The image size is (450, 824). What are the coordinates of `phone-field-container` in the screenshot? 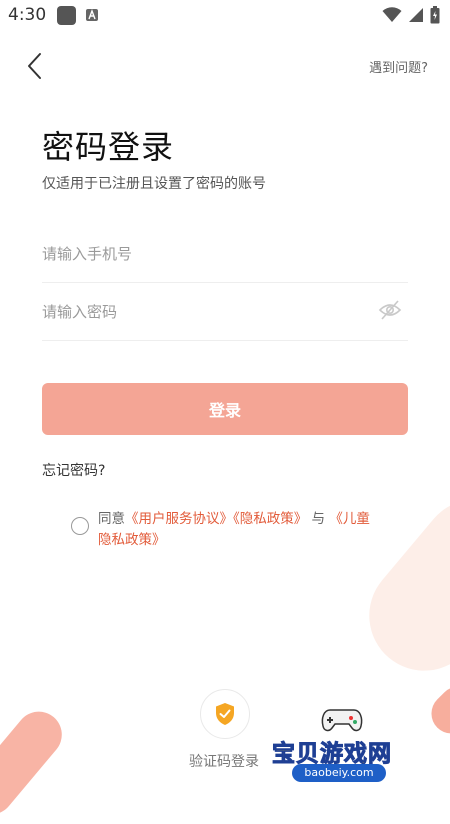 It's located at (225, 254).